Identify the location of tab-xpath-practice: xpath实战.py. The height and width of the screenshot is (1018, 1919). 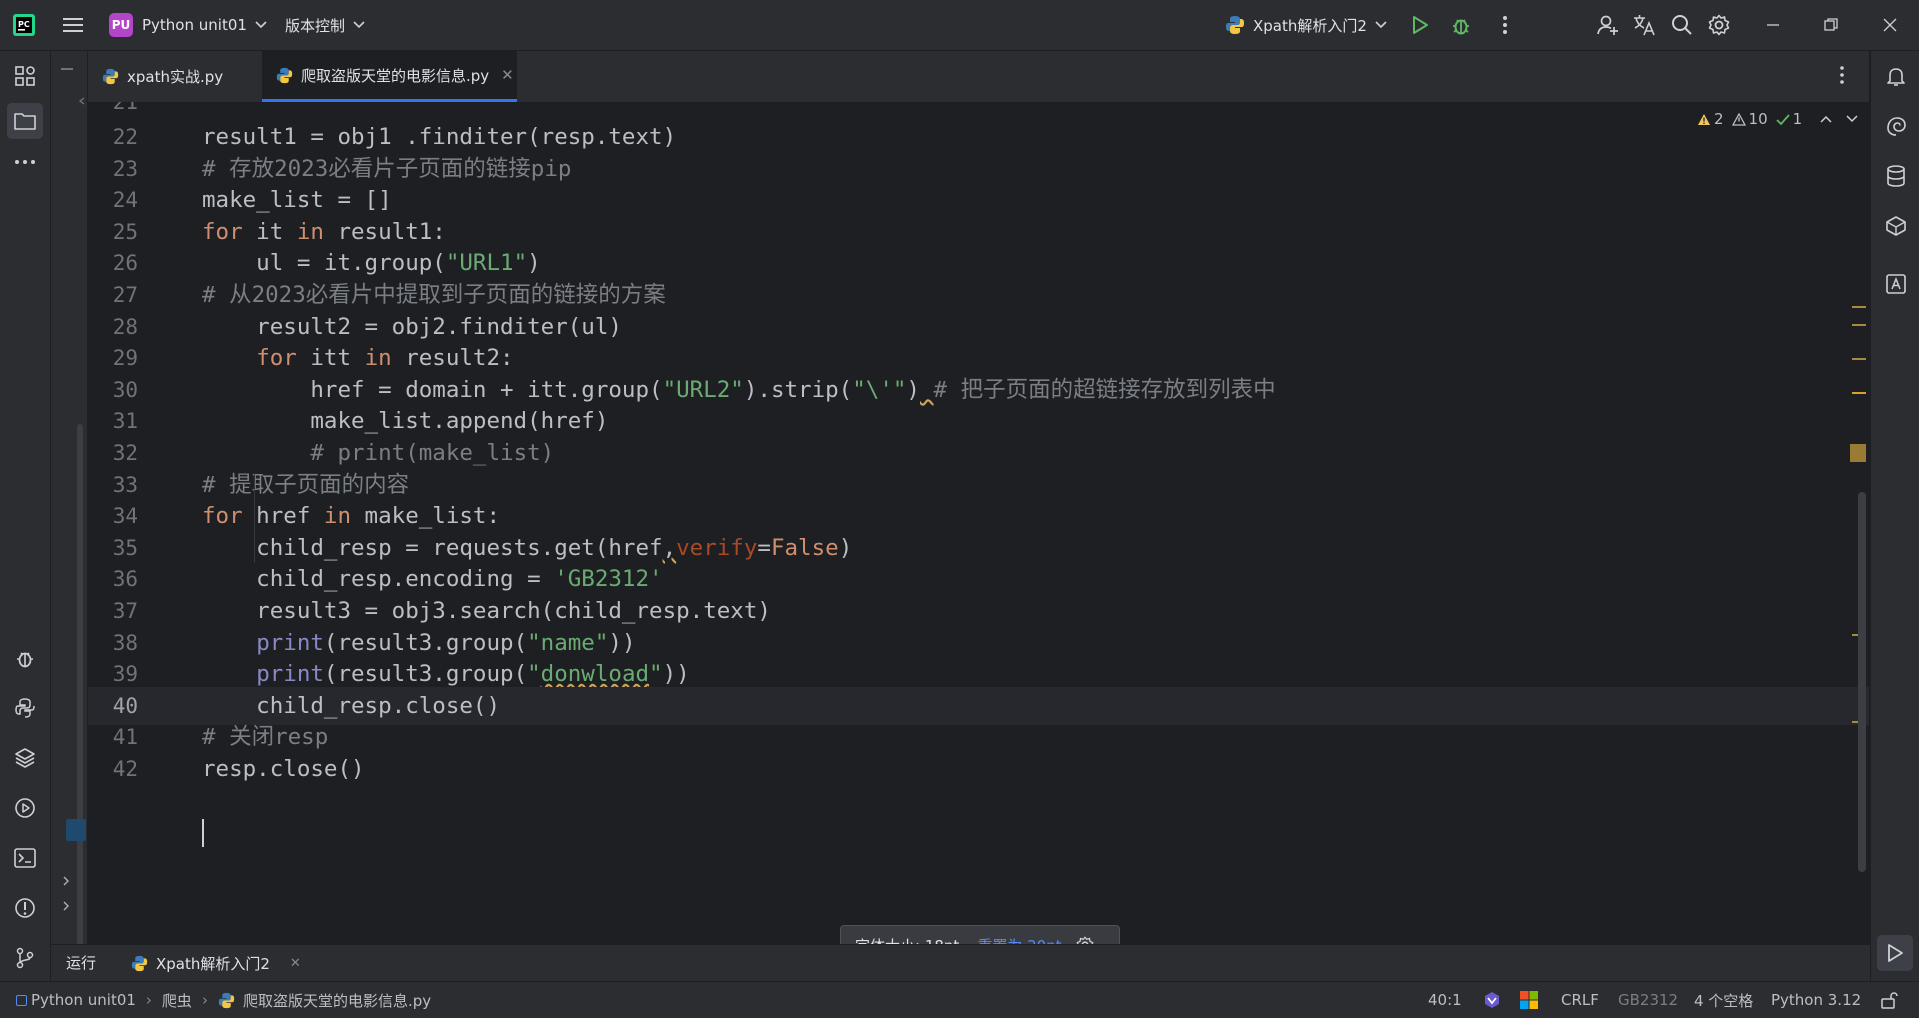
(187, 76).